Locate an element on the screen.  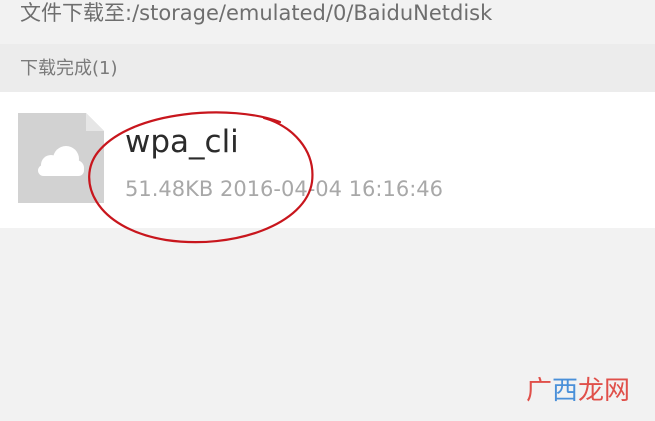
download-path-bar: 文件下载至:/storage/emulated/0/BaiduNetdisk is located at coordinates (327, 19).